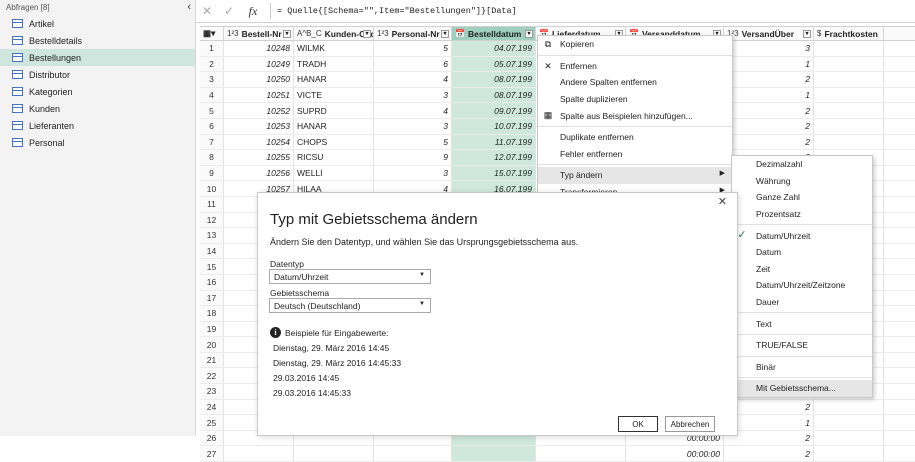  What do you see at coordinates (287, 264) in the screenshot?
I see `datatype-label: Datentyp` at bounding box center [287, 264].